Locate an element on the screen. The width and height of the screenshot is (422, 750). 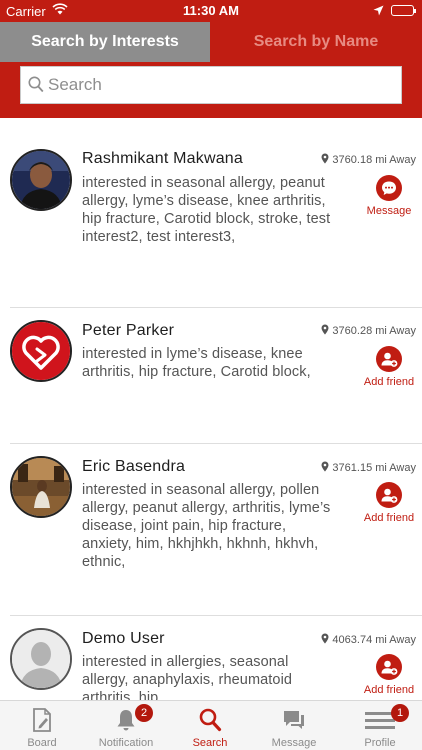
tab-notification: 2 Notification is located at coordinates (126, 725).